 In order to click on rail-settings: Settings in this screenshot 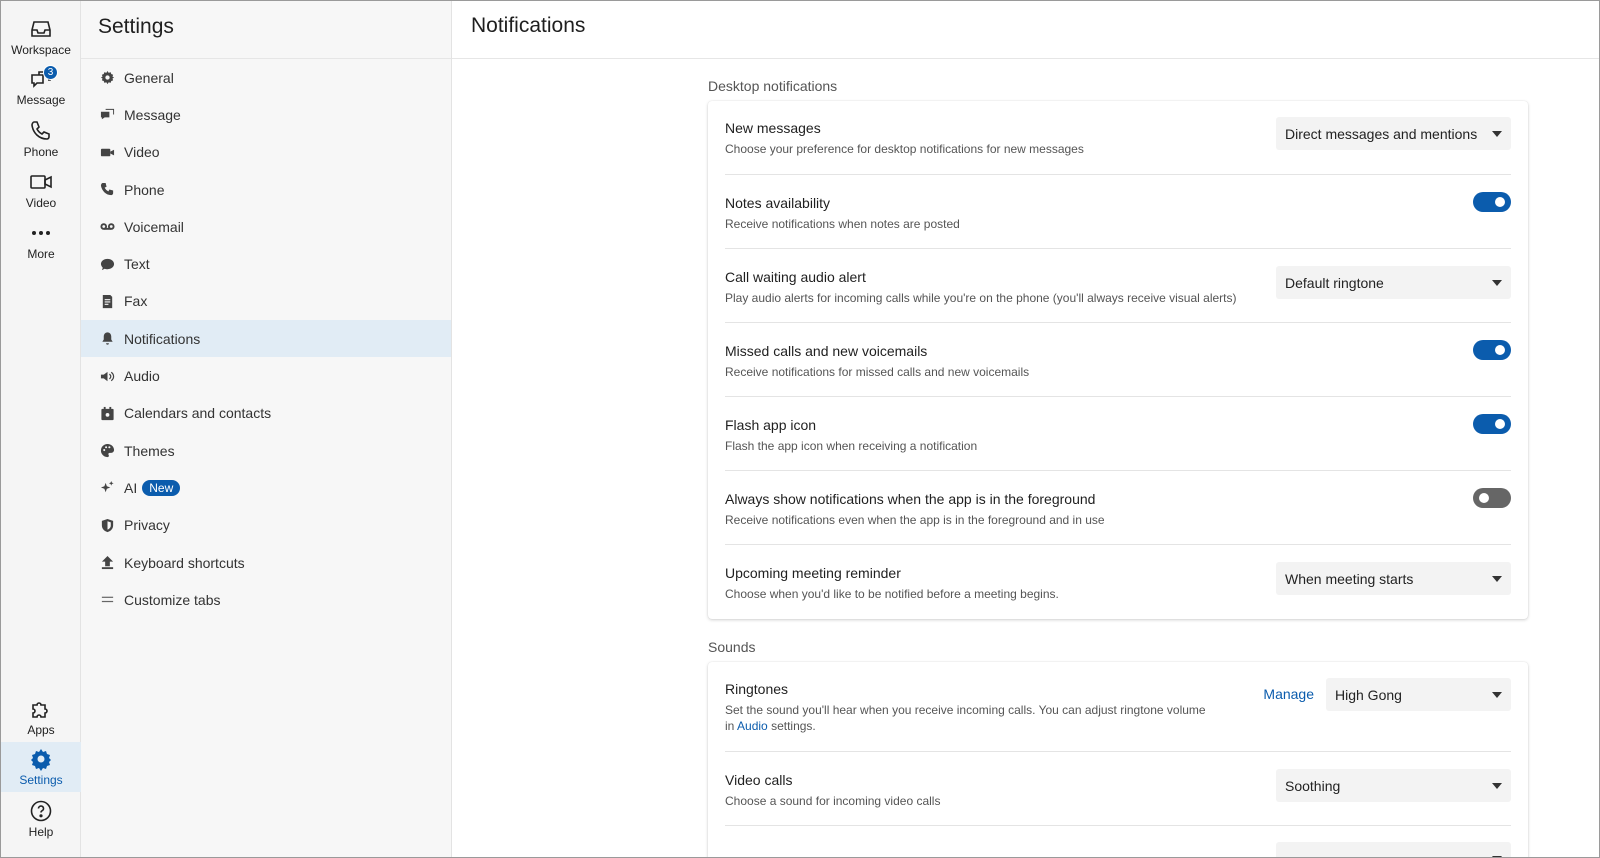, I will do `click(41, 767)`.